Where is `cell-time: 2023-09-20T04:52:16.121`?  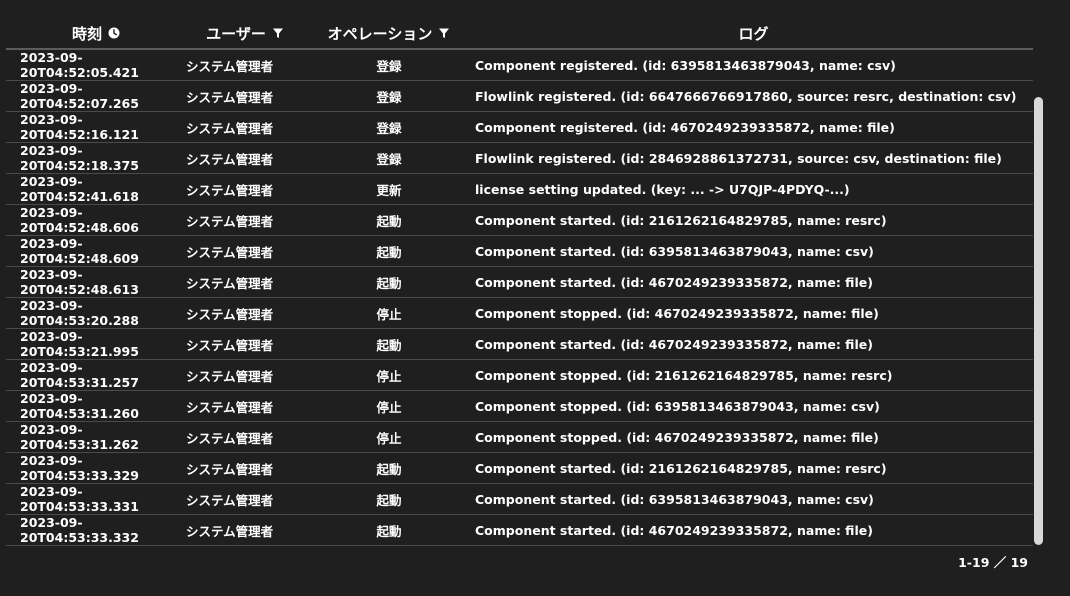
cell-time: 2023-09-20T04:52:16.121 is located at coordinates (79, 127).